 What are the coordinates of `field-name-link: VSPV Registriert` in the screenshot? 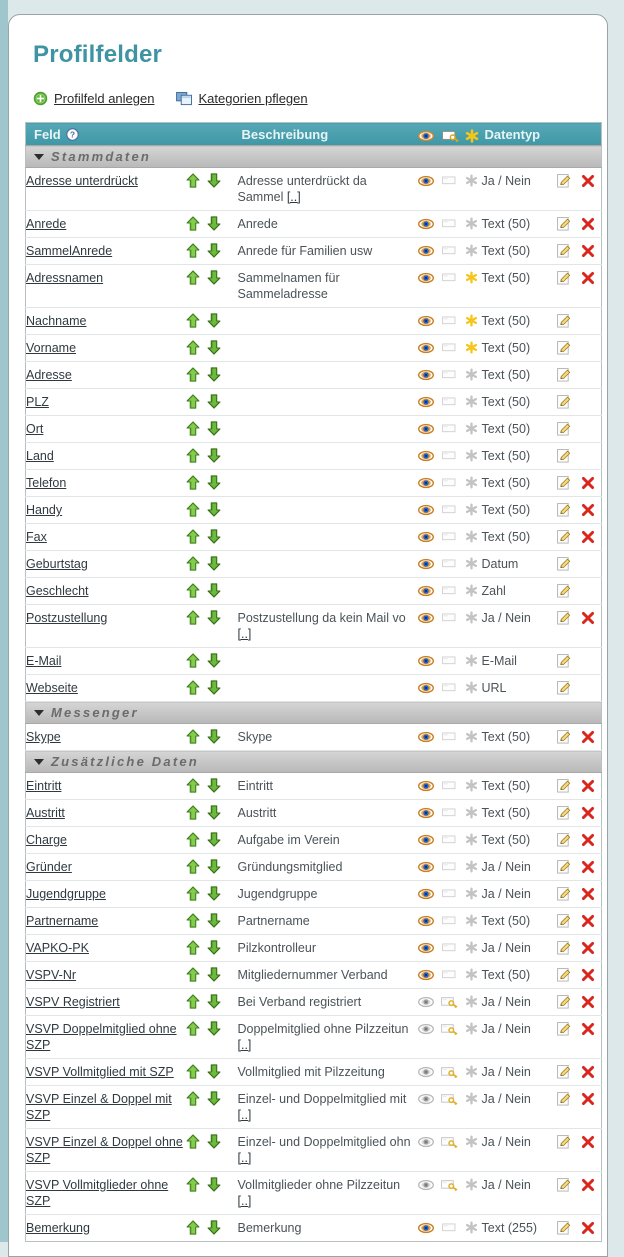 It's located at (73, 1002).